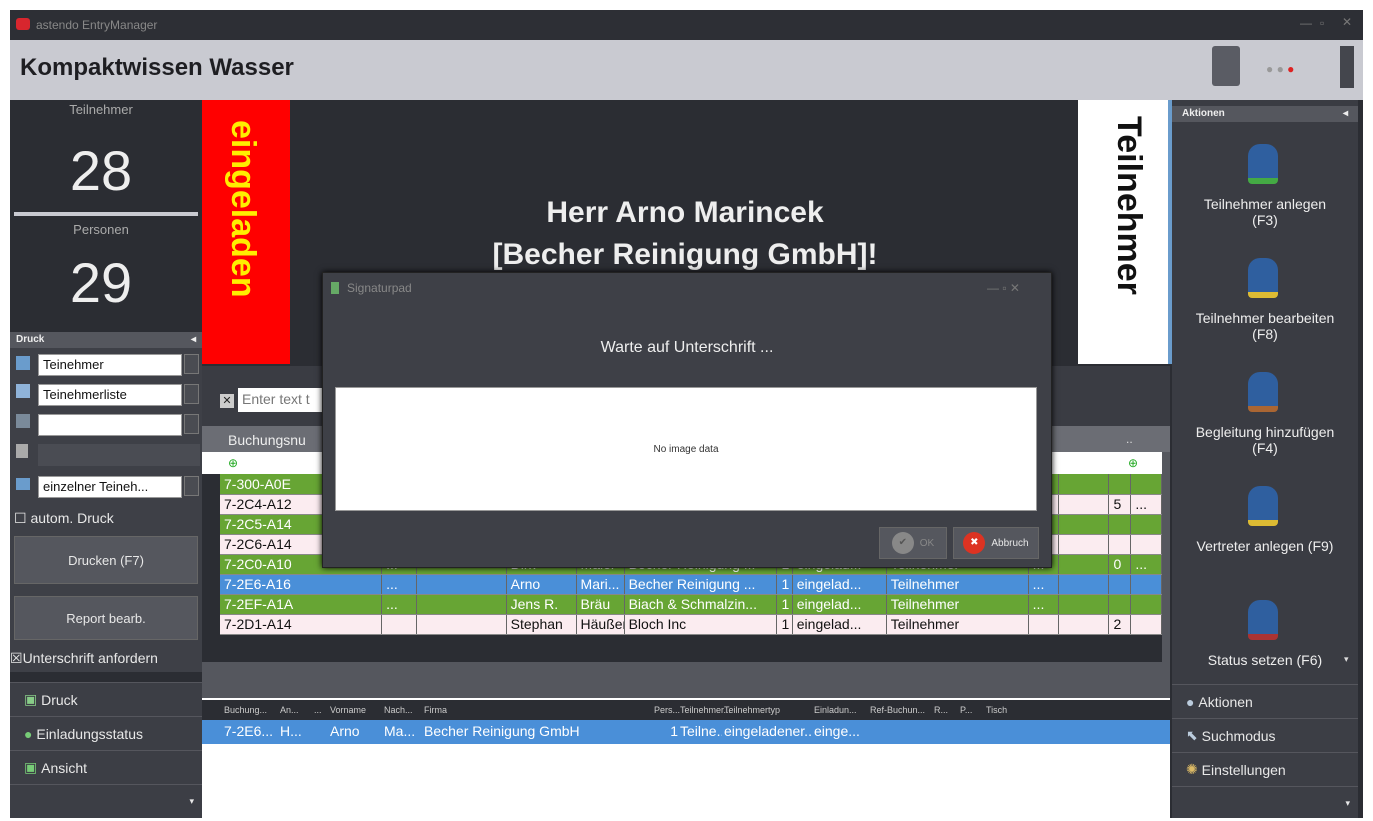  Describe the element at coordinates (541, 624) in the screenshot. I see `grid-cell: Stephan` at that location.